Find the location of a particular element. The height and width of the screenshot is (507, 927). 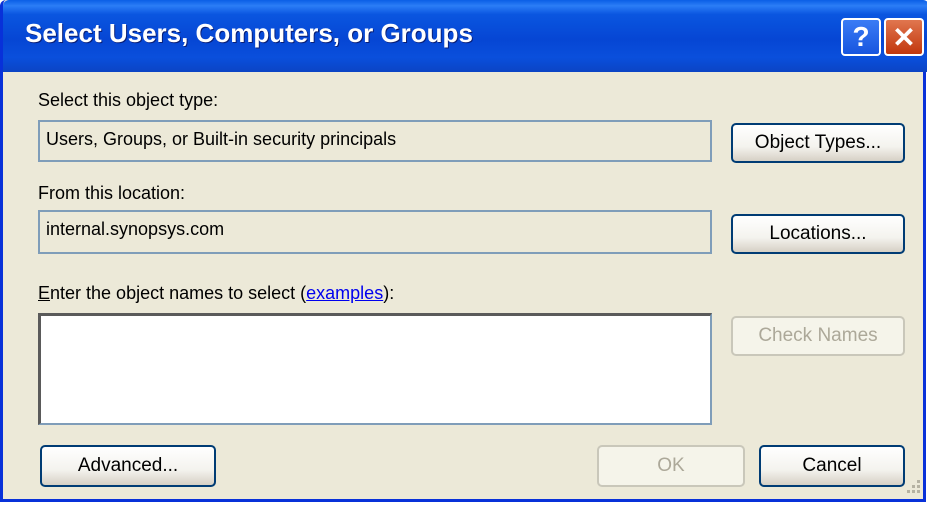

location-value: internal.synopsys.com is located at coordinates (135, 229).